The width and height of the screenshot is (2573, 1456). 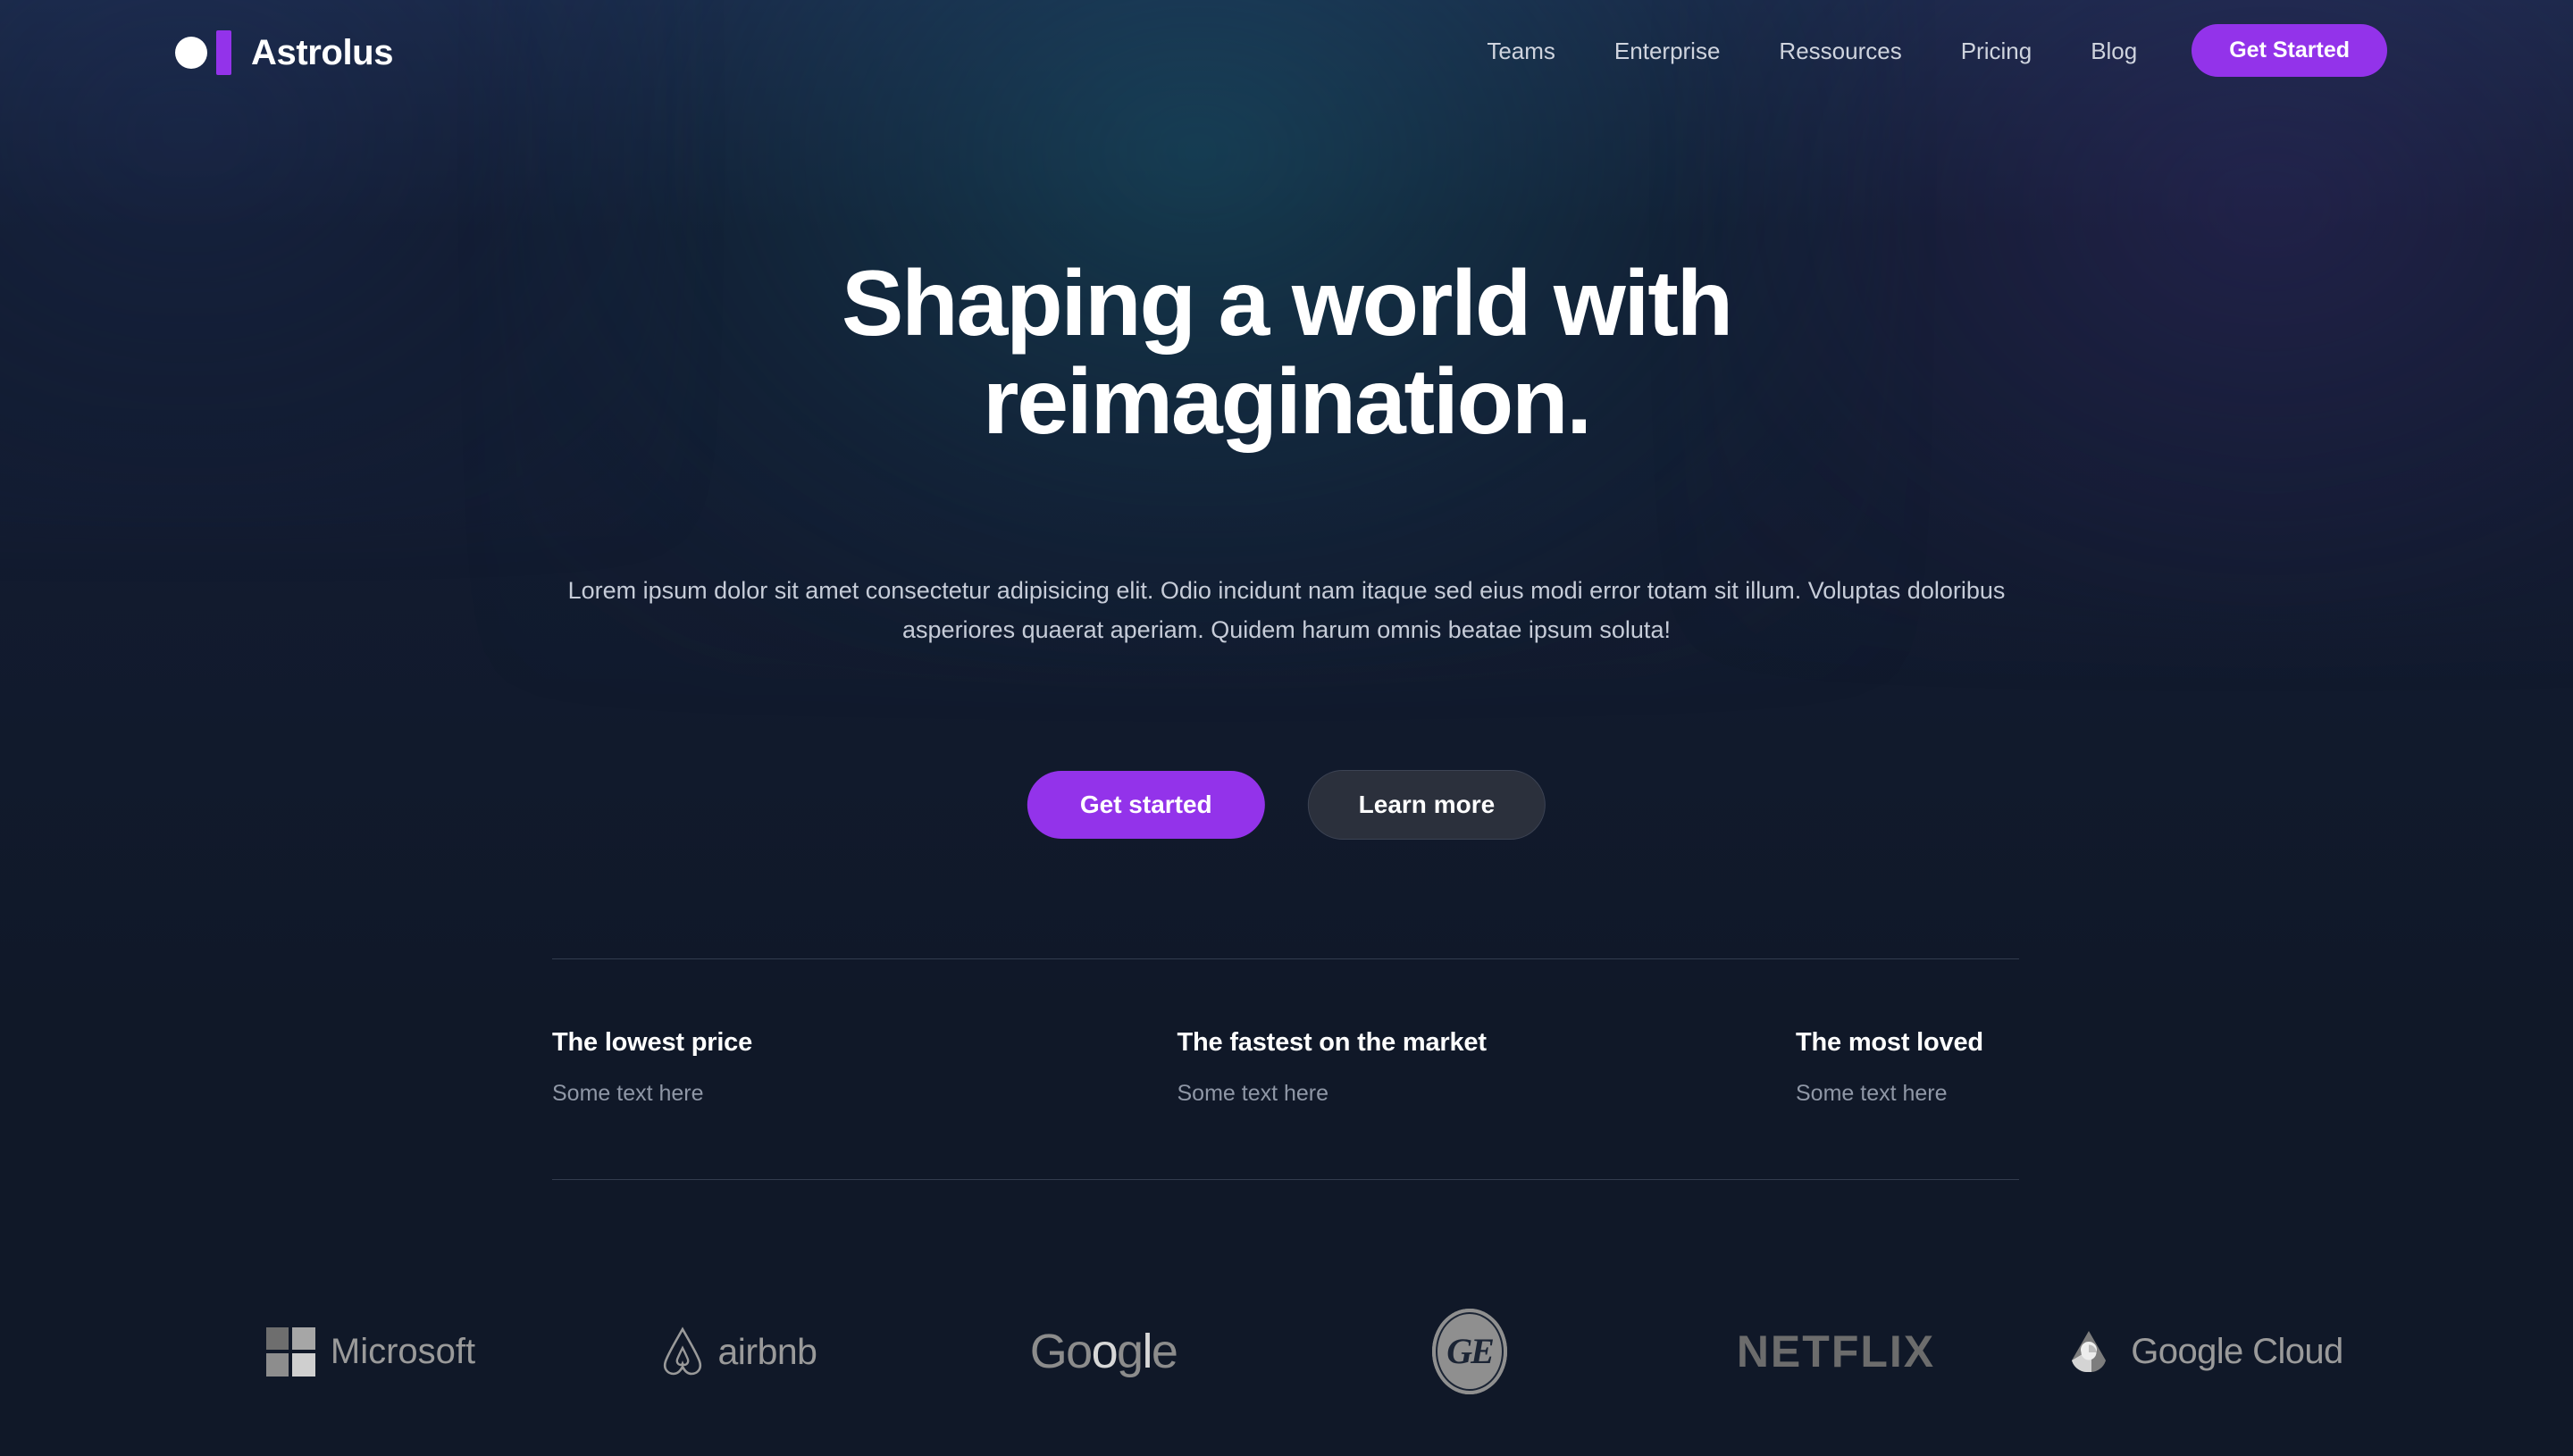 I want to click on google-cloud-cloud-icon, so click(x=2089, y=1351).